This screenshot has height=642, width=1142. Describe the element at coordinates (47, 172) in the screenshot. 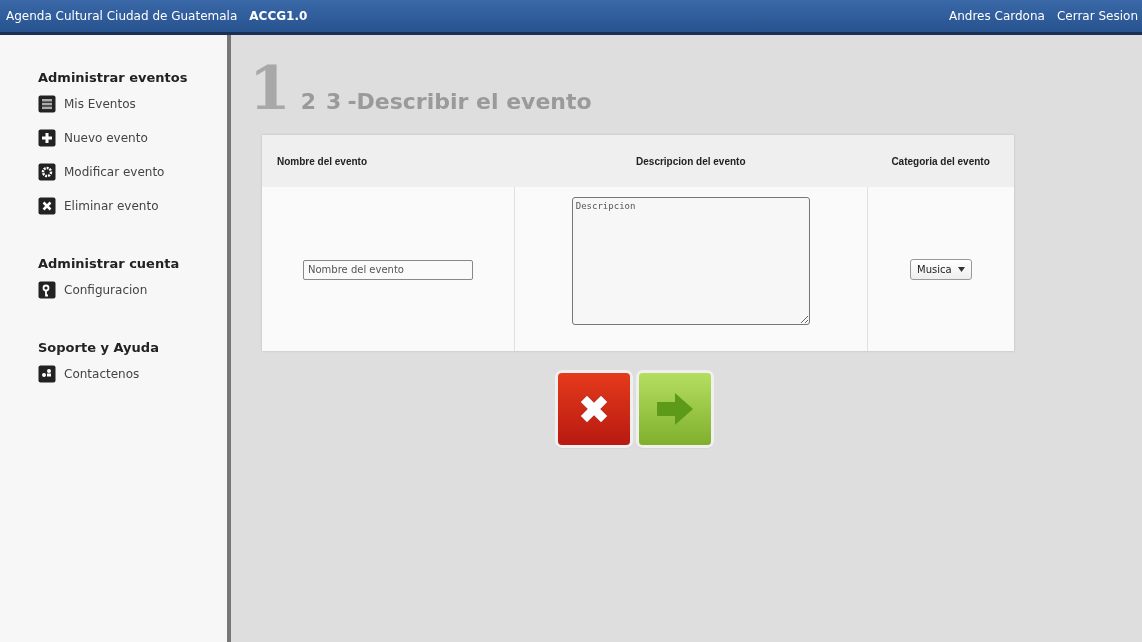

I see `gear-icon` at that location.